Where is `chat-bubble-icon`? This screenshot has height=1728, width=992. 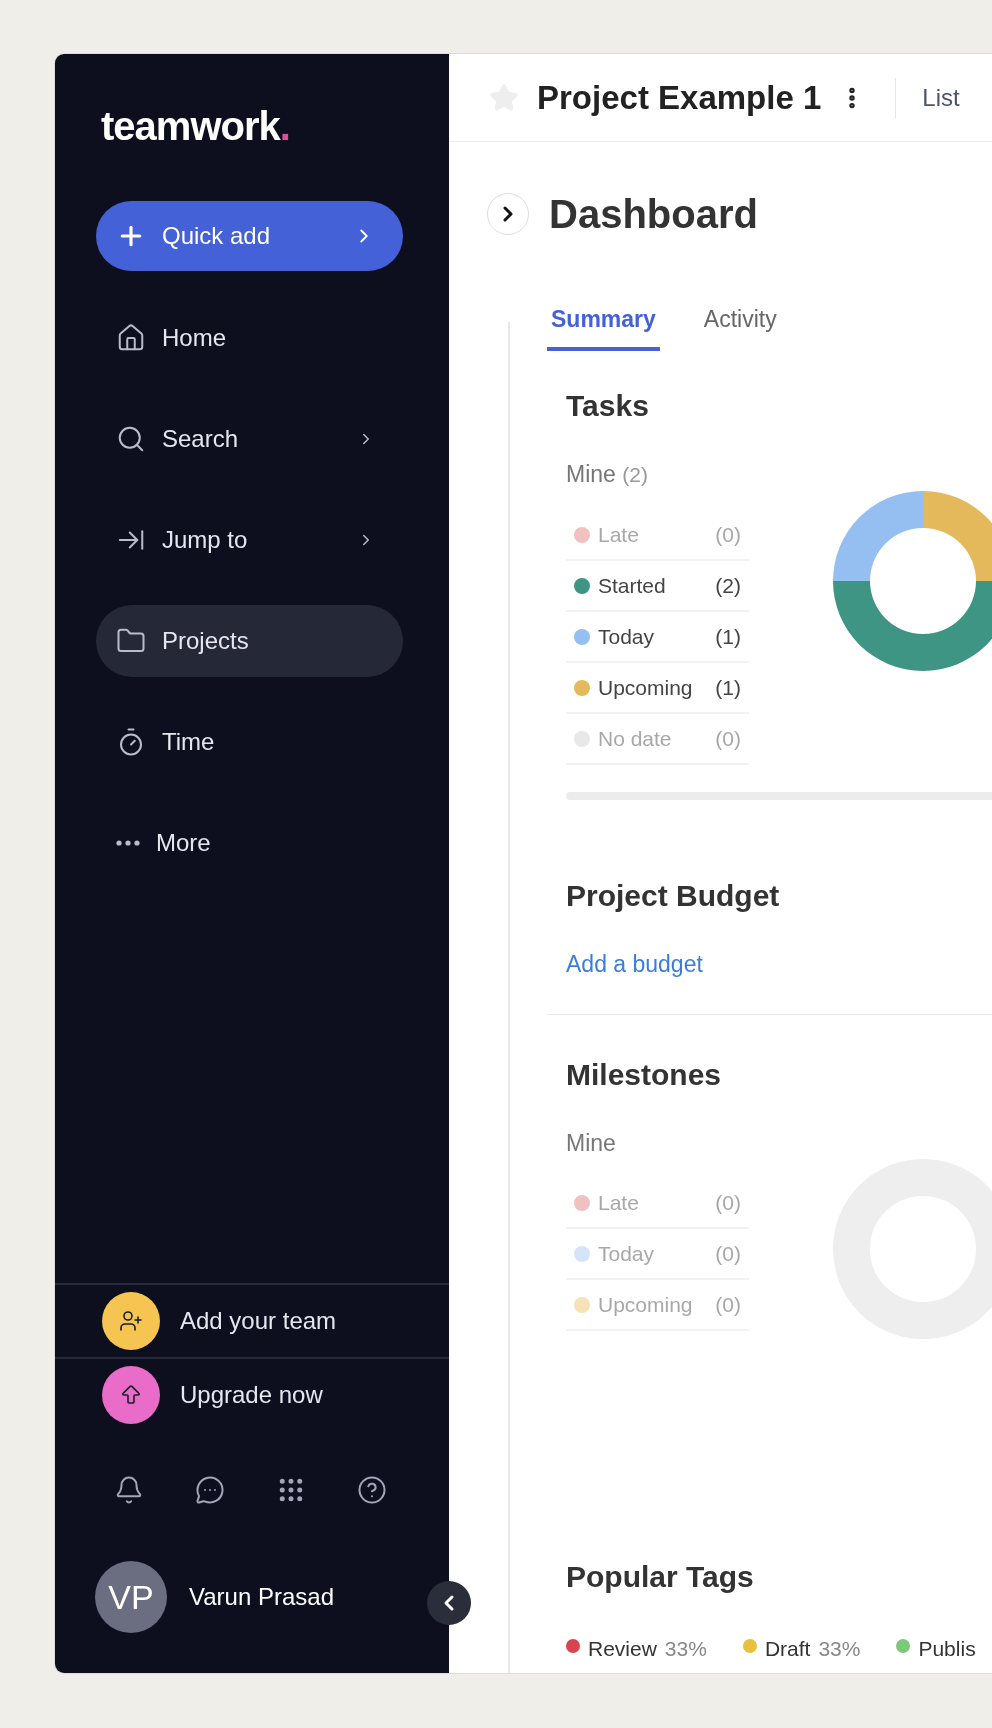 chat-bubble-icon is located at coordinates (210, 1490).